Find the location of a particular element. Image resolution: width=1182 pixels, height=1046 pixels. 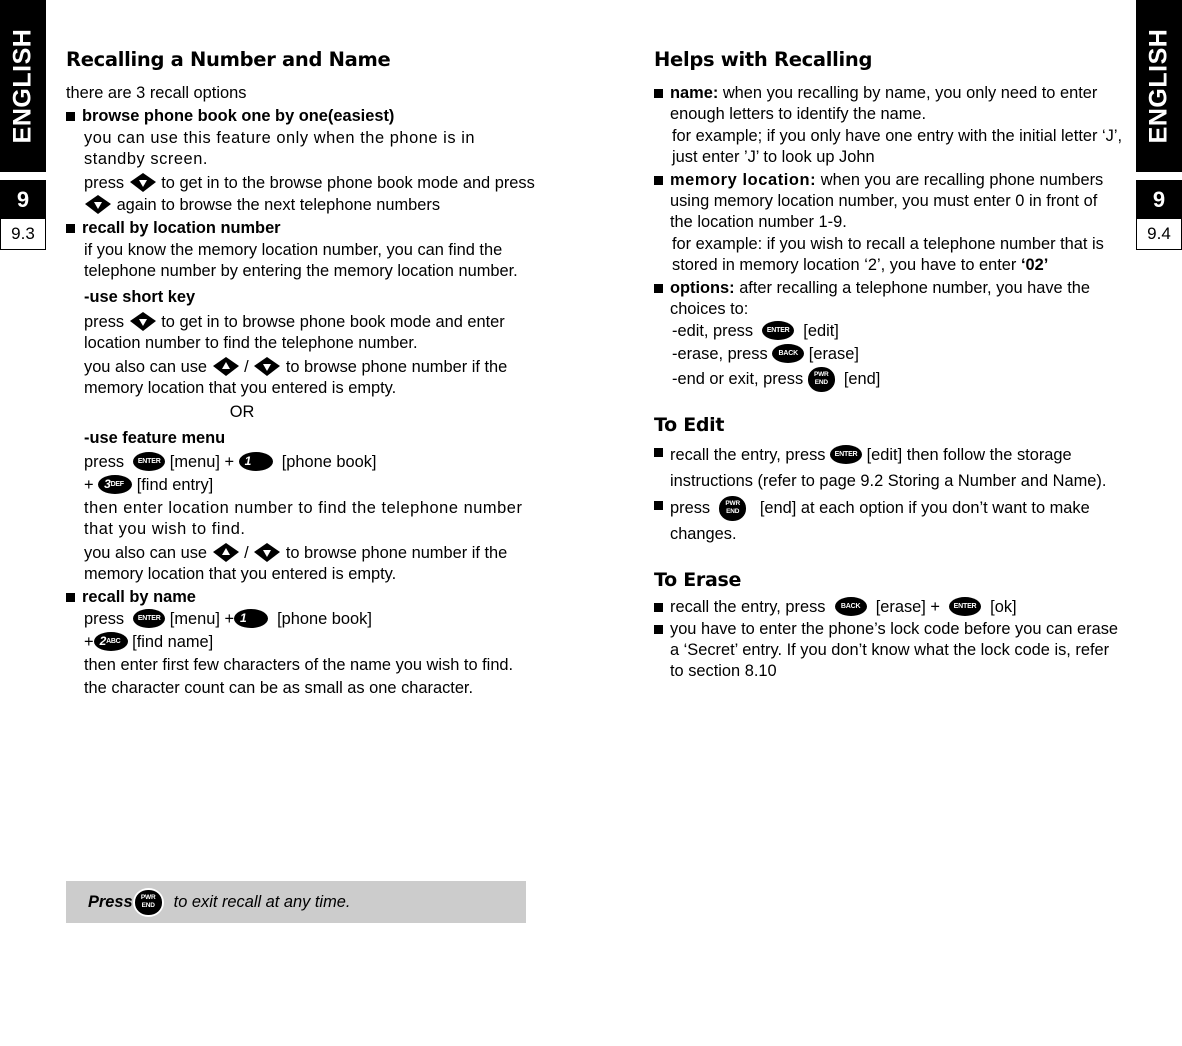

page-title-helps-with-recalling: Helps with Recalling is located at coordinates (763, 59).